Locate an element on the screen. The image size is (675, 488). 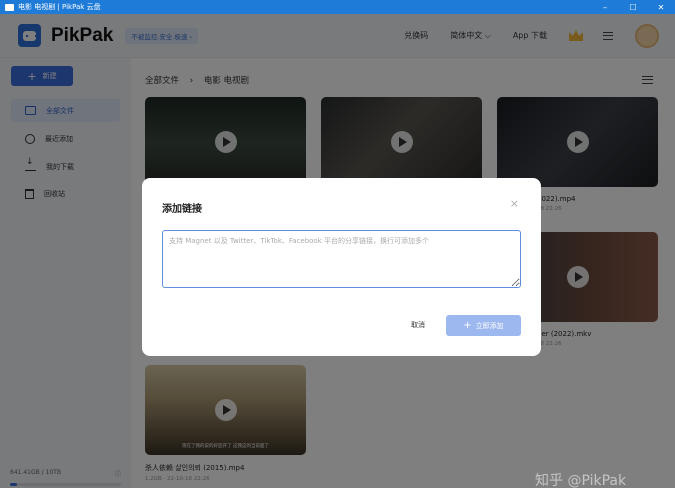
plus-icon: + is located at coordinates (467, 325).